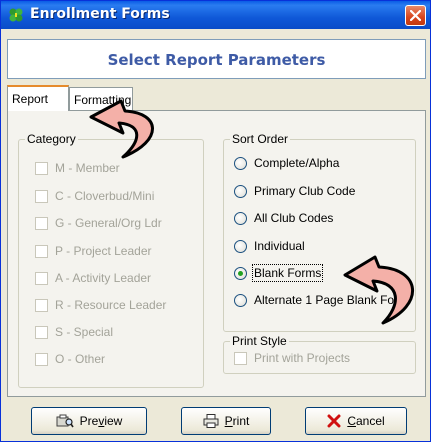 The height and width of the screenshot is (442, 431). I want to click on category-item-general: G - General/Org Ldr, so click(98, 223).